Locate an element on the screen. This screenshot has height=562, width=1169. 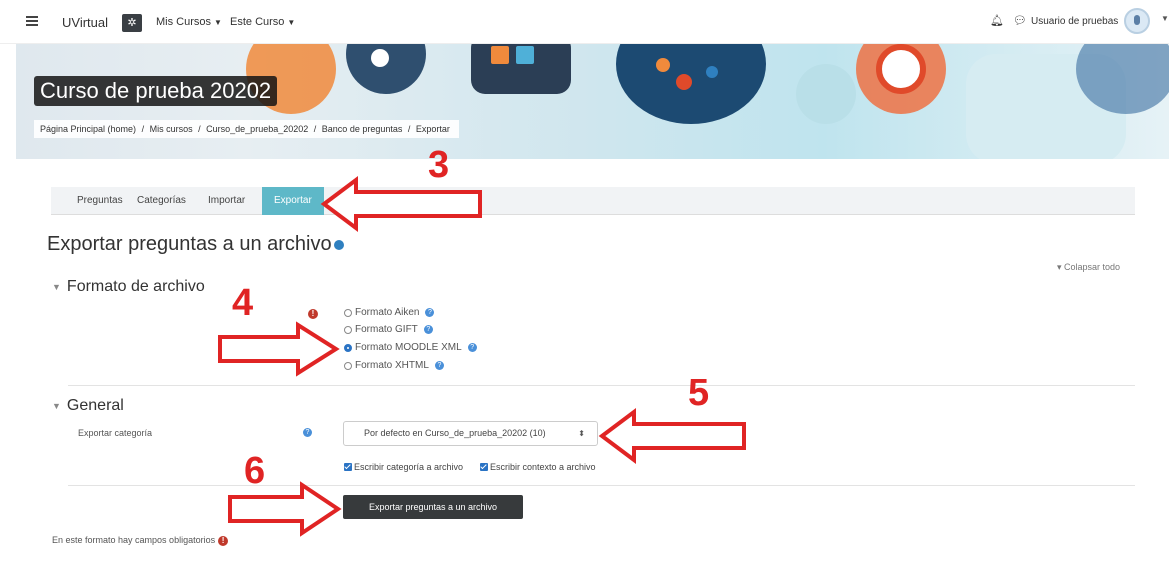
collapse-triangle-icon: ▾ is located at coordinates (1061, 267).